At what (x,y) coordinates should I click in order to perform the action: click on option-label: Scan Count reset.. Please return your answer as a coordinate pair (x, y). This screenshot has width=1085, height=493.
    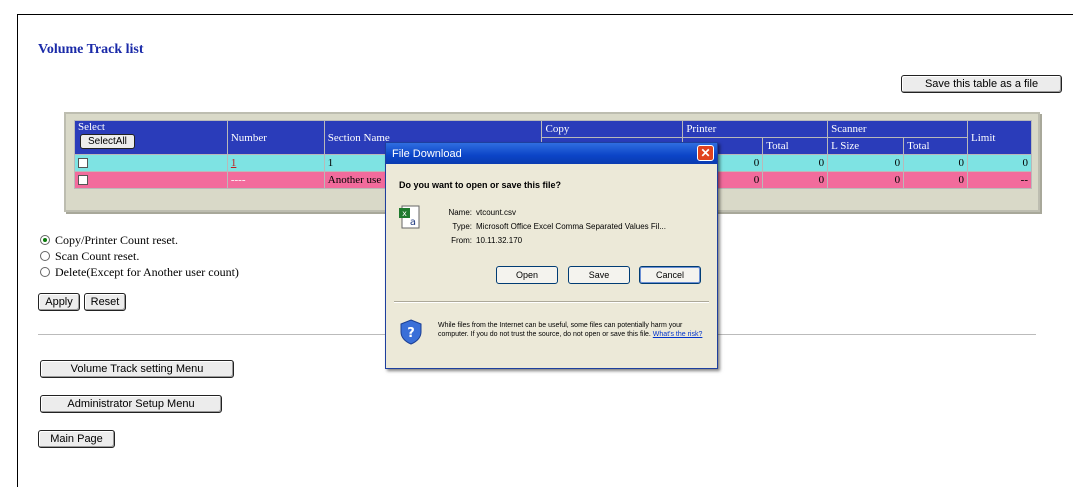
    Looking at the image, I should click on (97, 256).